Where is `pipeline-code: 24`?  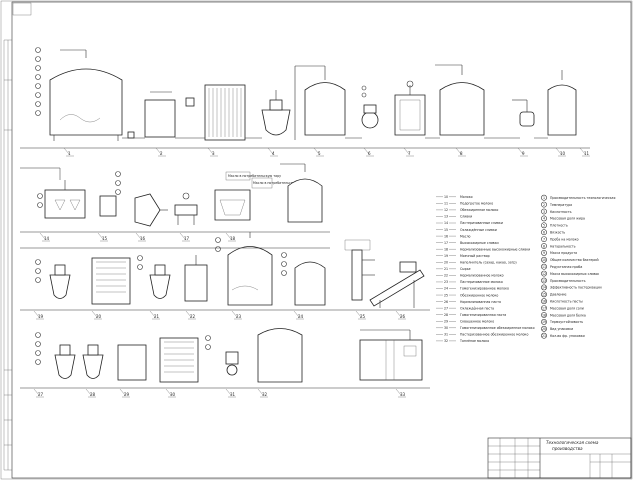
pipeline-code: 24 is located at coordinates (446, 289).